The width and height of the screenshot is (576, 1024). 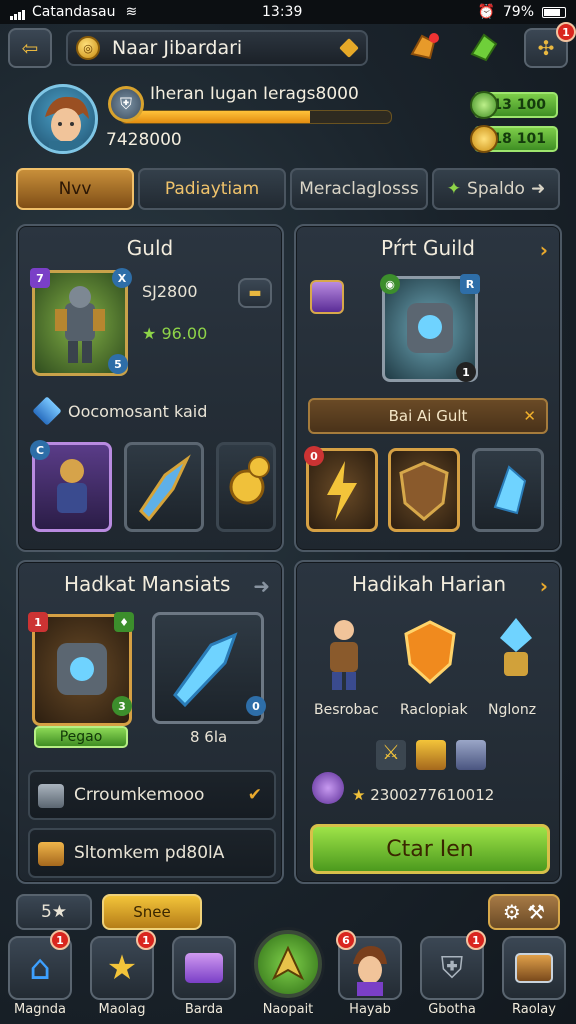 I want to click on tab-label: Padiaytiam, so click(x=212, y=189).